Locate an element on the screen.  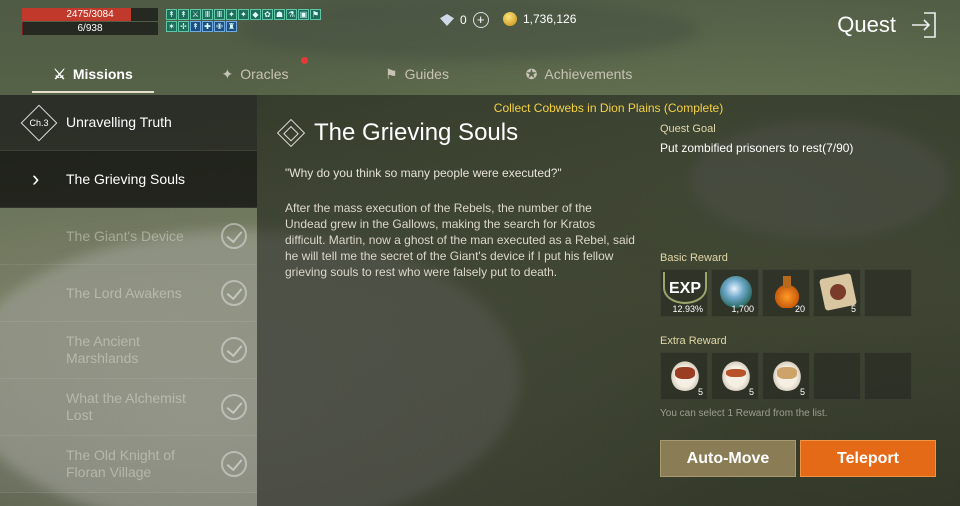
quest-item-label: The Grieving Souls is located at coordinates (126, 178).